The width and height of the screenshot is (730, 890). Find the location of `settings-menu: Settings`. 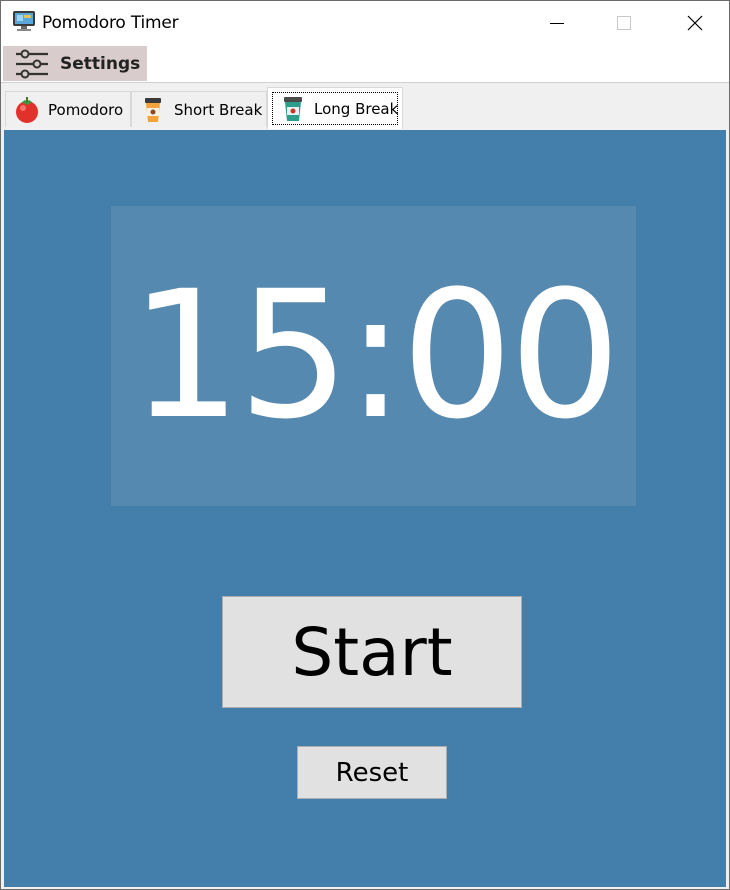

settings-menu: Settings is located at coordinates (75, 63).